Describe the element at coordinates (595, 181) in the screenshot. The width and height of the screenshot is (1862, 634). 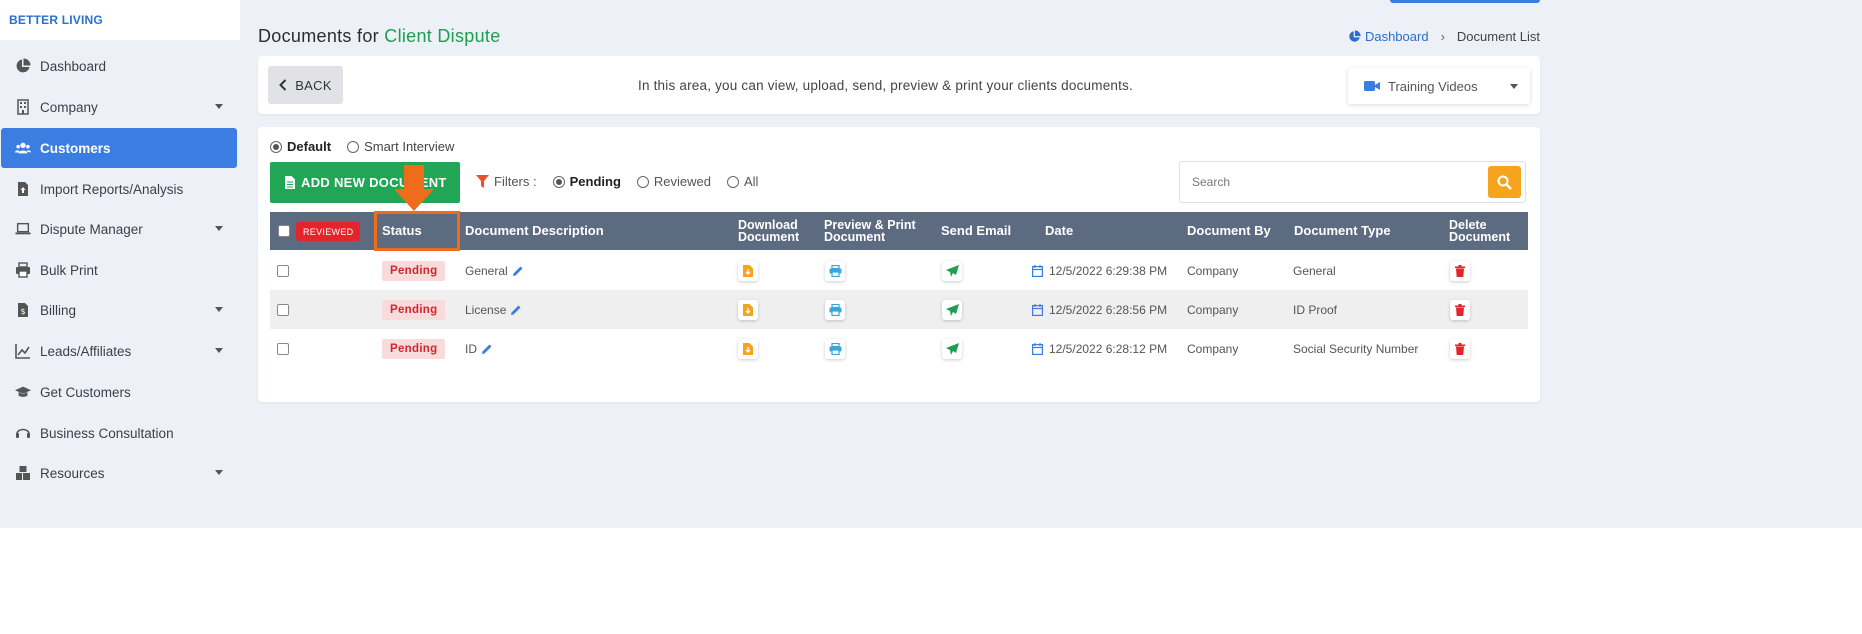
I see `filter-pending-label: Pending` at that location.